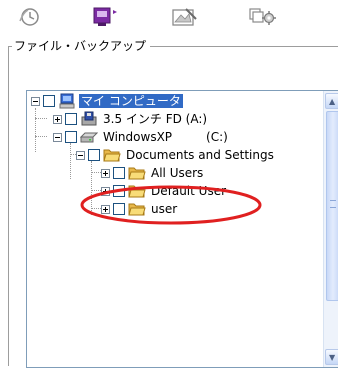 Image resolution: width=338 pixels, height=370 pixels. Describe the element at coordinates (171, 205) in the screenshot. I see `highlight-ellipse` at that location.